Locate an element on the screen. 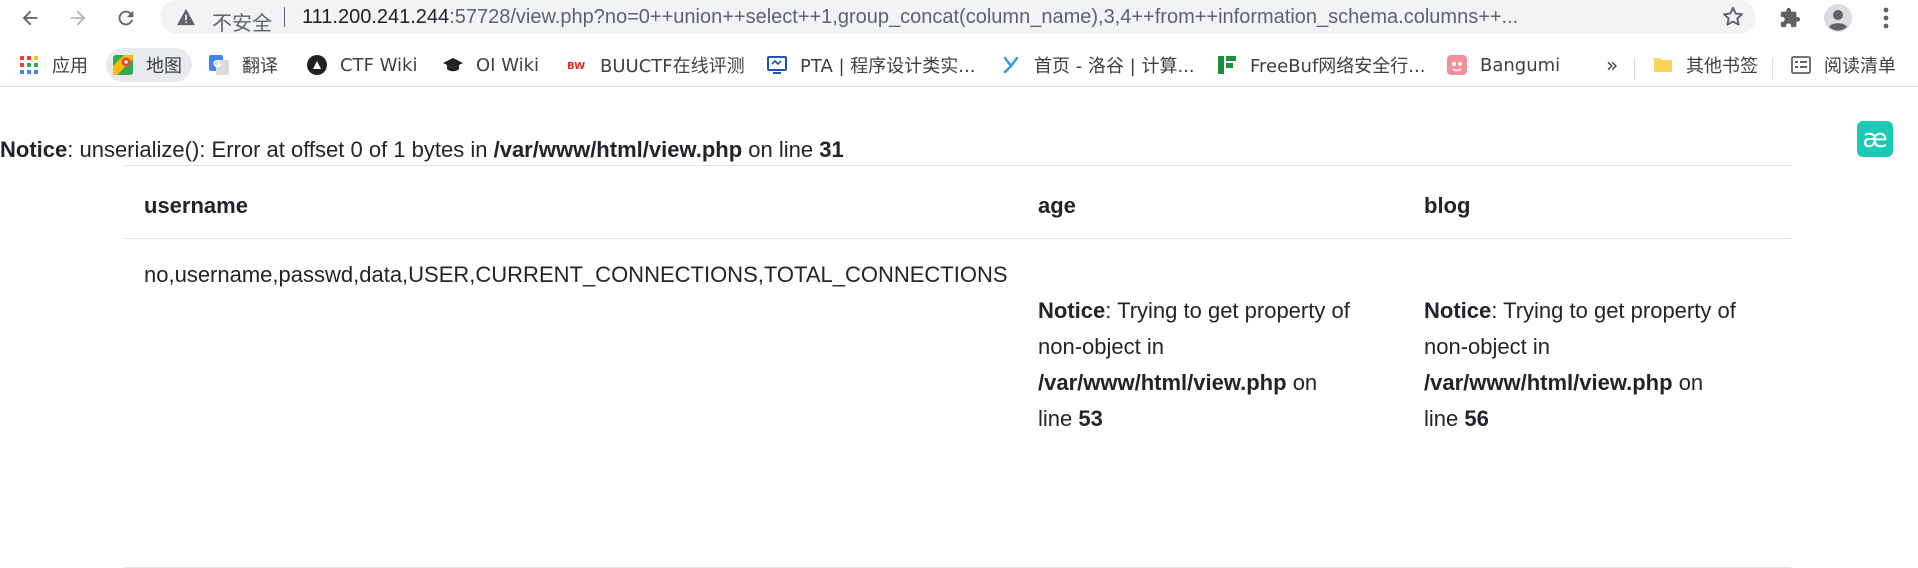  translate-icon: G is located at coordinates (219, 65).